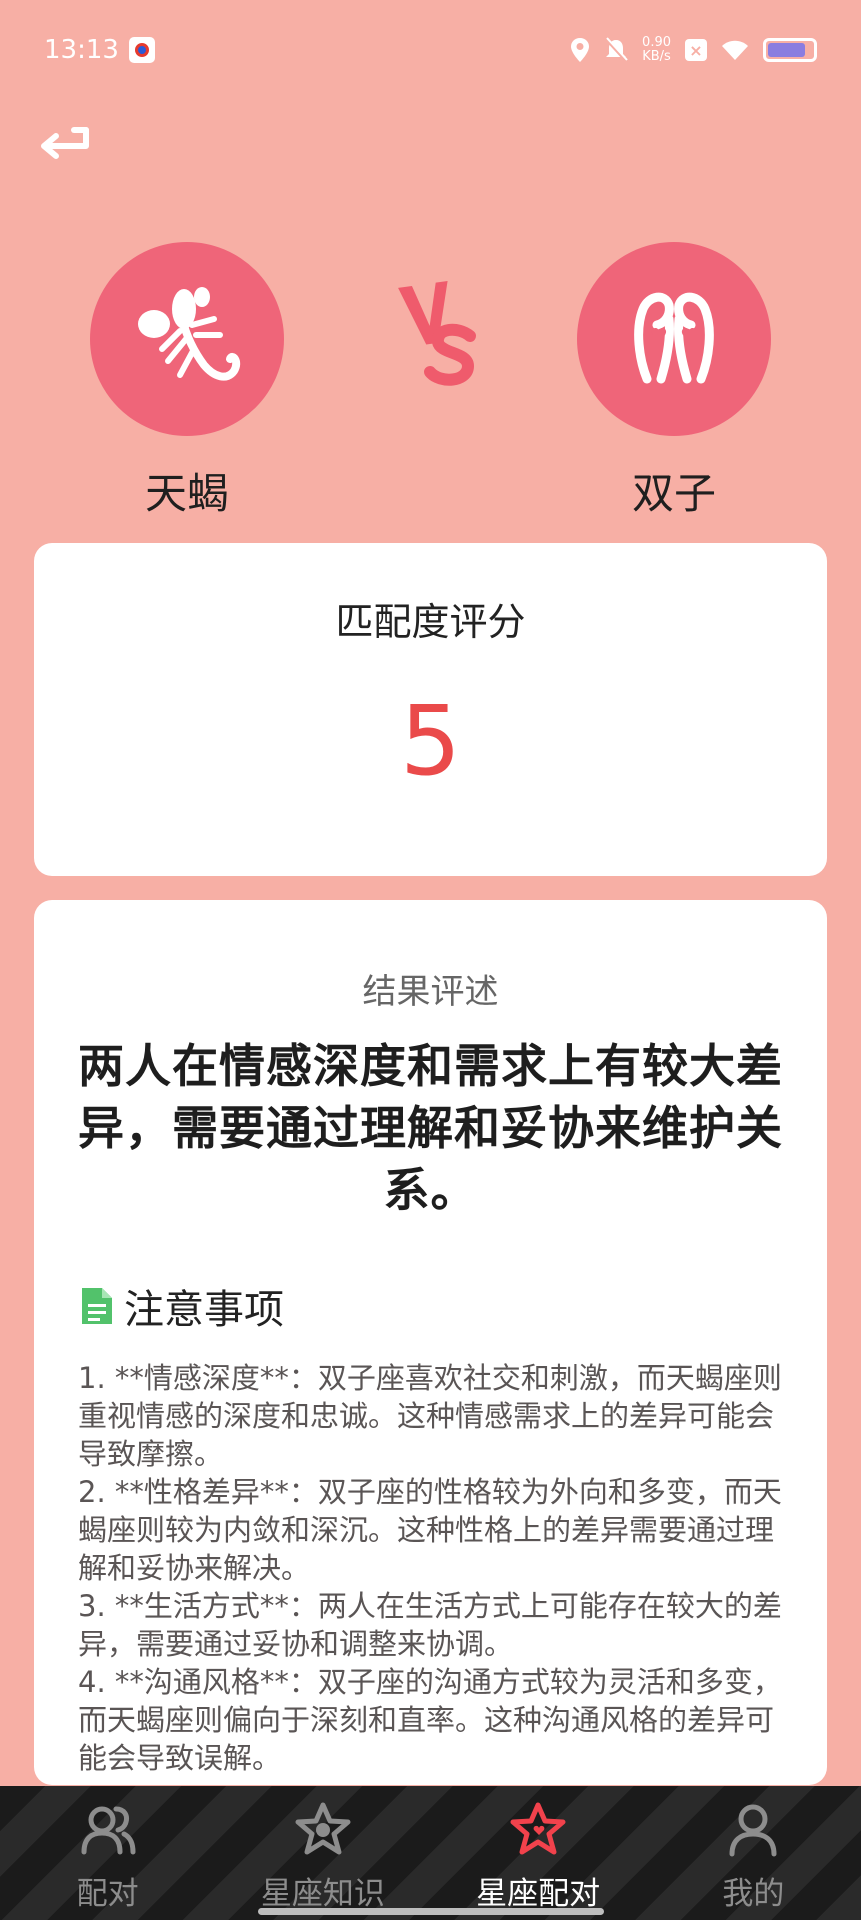 The image size is (861, 1920). Describe the element at coordinates (538, 1828) in the screenshot. I see `star-heart-icon` at that location.